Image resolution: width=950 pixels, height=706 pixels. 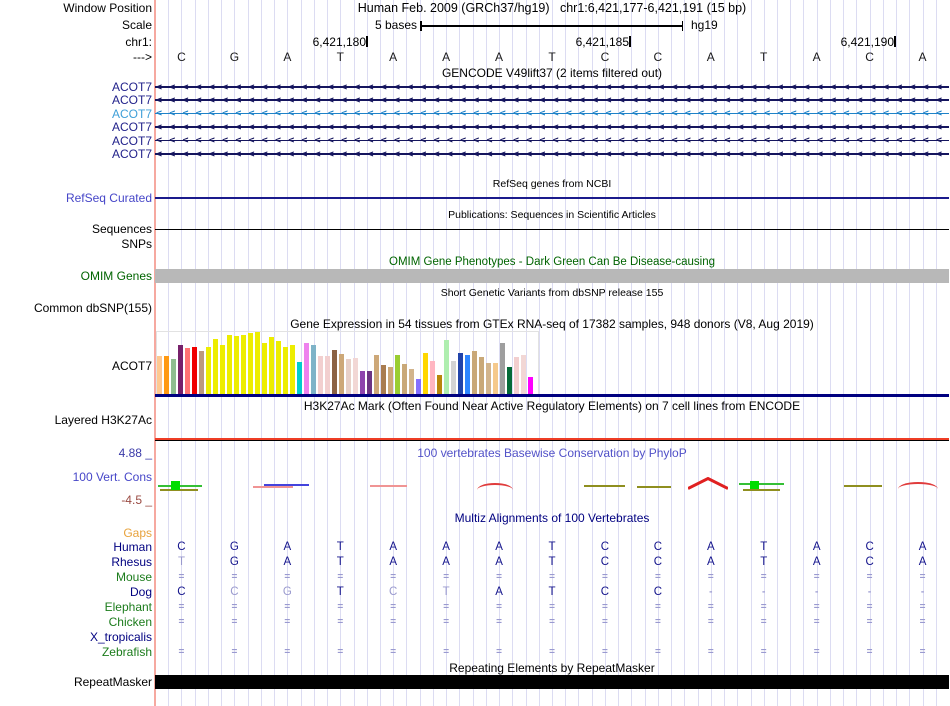 I want to click on refseq-curated-item, so click(x=552, y=198).